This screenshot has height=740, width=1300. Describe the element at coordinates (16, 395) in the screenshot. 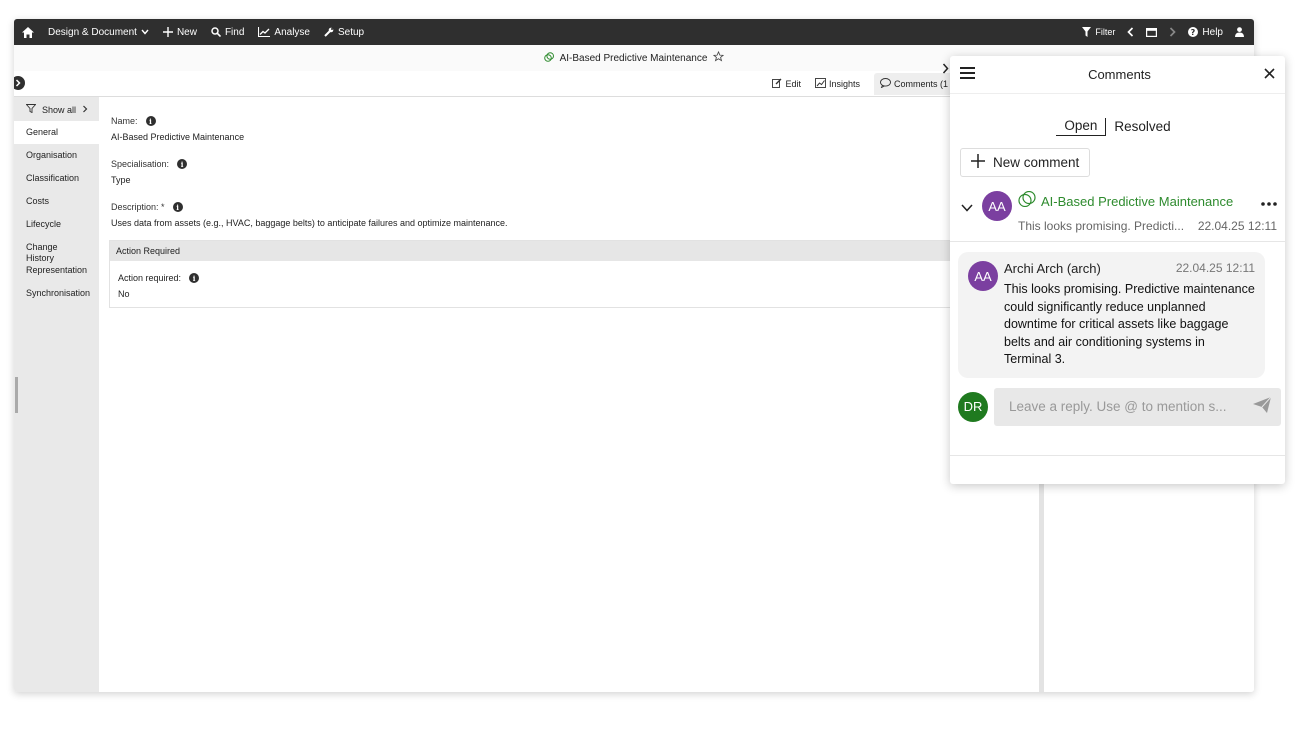

I see `resize-grip` at that location.